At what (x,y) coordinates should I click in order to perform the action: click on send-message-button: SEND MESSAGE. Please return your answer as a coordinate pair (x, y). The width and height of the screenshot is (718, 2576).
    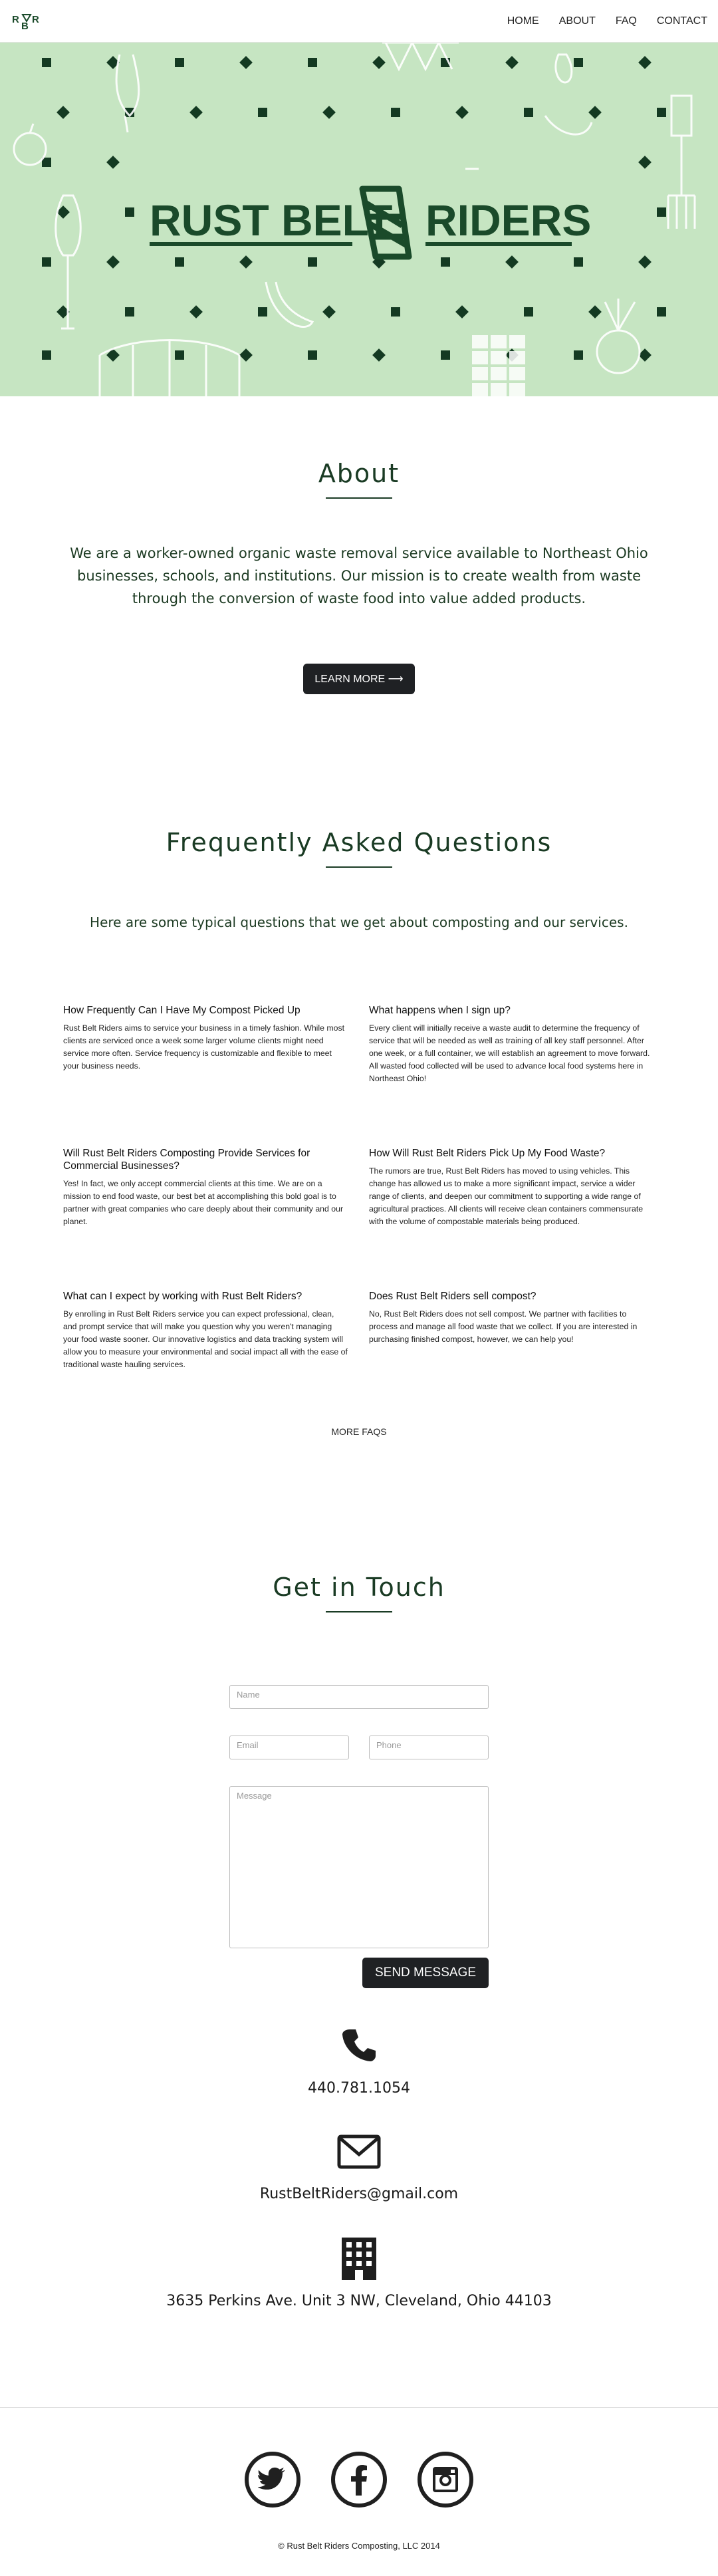
    Looking at the image, I should click on (425, 1973).